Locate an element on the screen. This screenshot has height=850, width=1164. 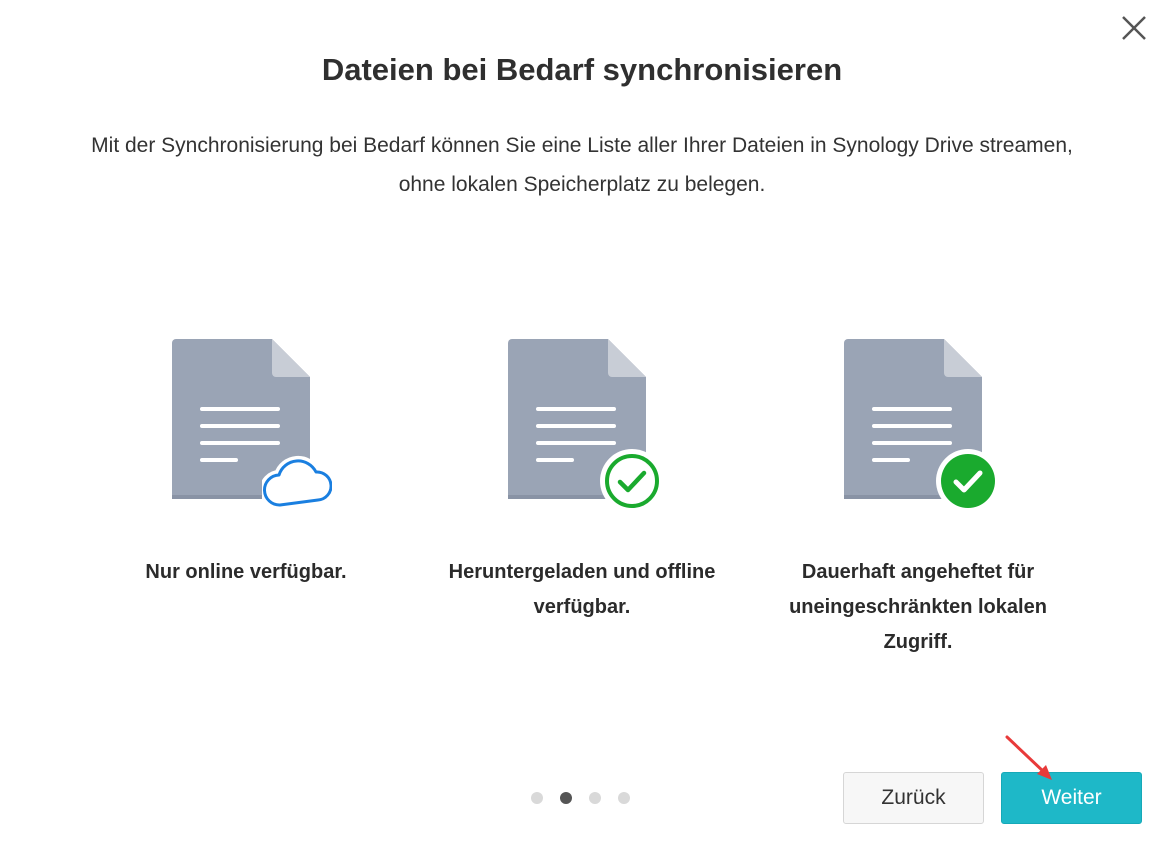
option-caption: Nur online verfügbar. is located at coordinates (246, 572).